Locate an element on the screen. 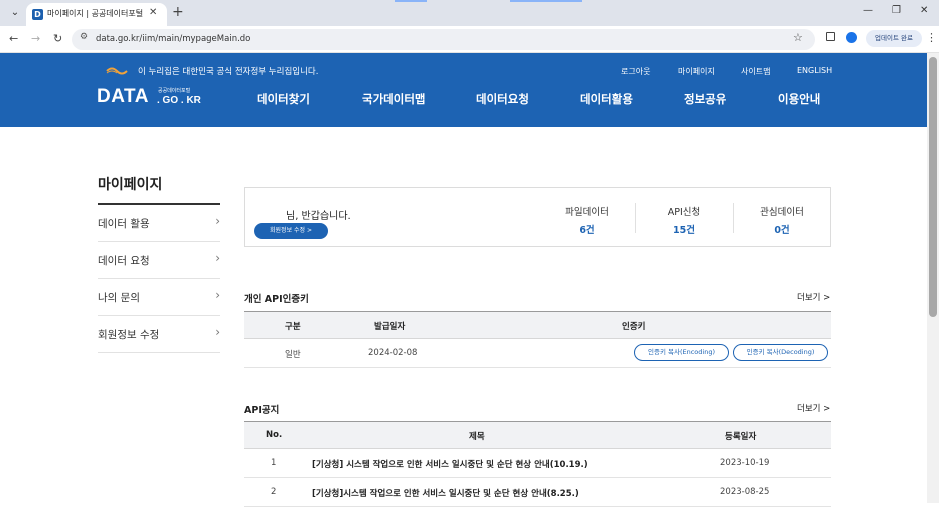 The image size is (939, 511). api-notice-section-title: API공지 is located at coordinates (262, 410).